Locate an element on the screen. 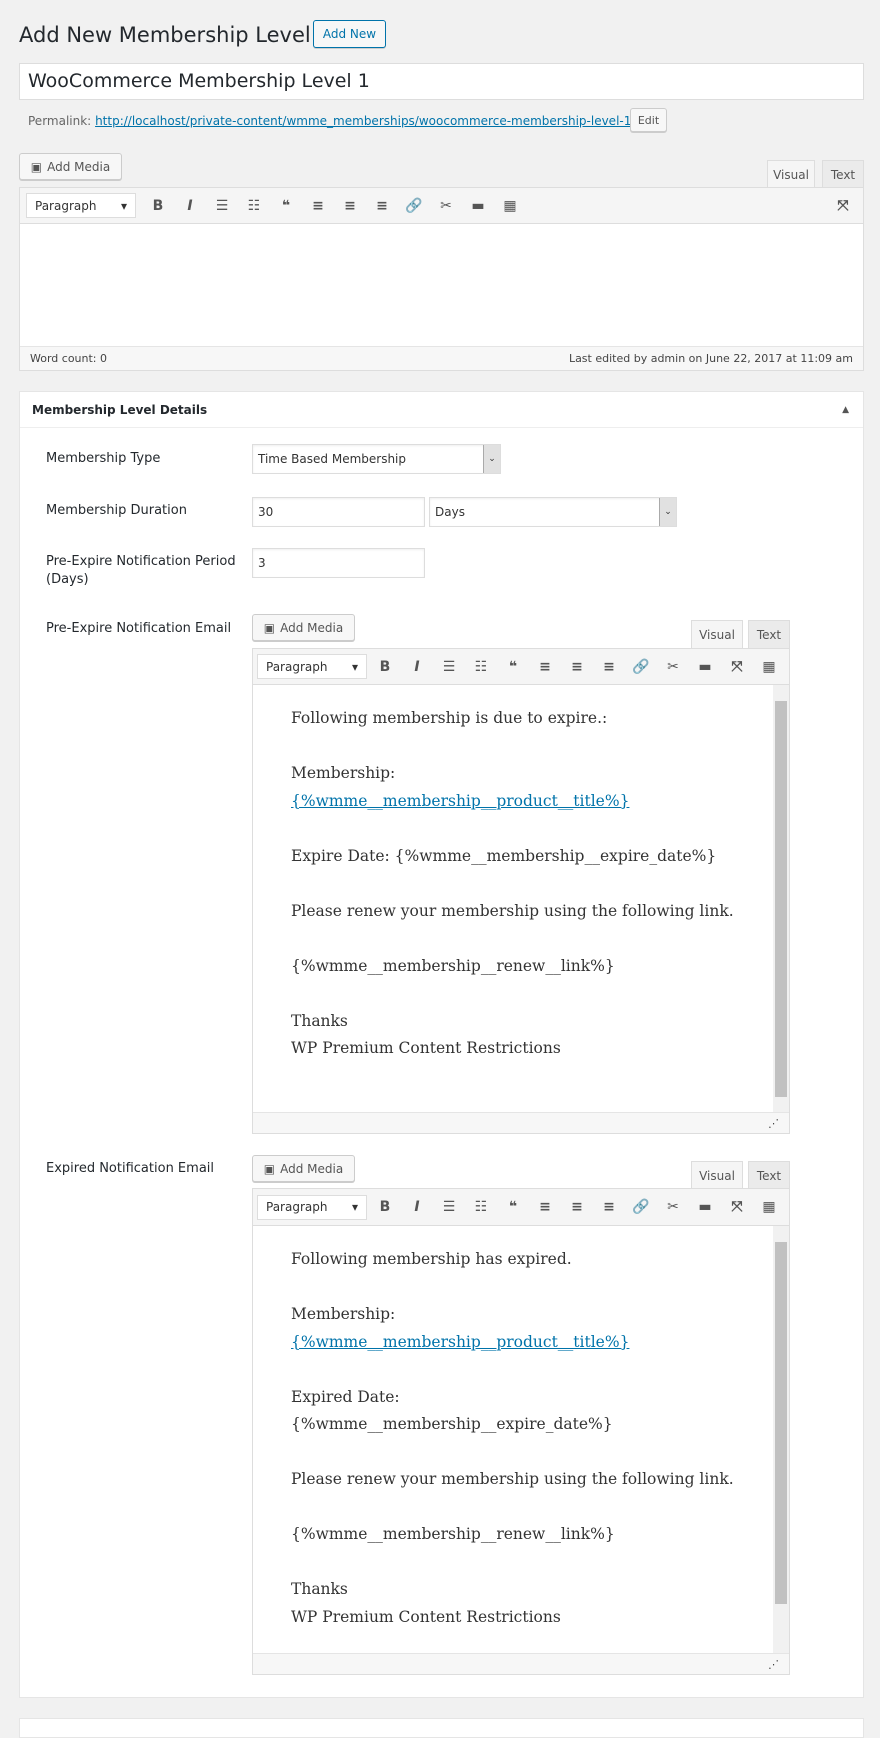 This screenshot has width=880, height=1738. duration-unit-value: Days is located at coordinates (450, 512).